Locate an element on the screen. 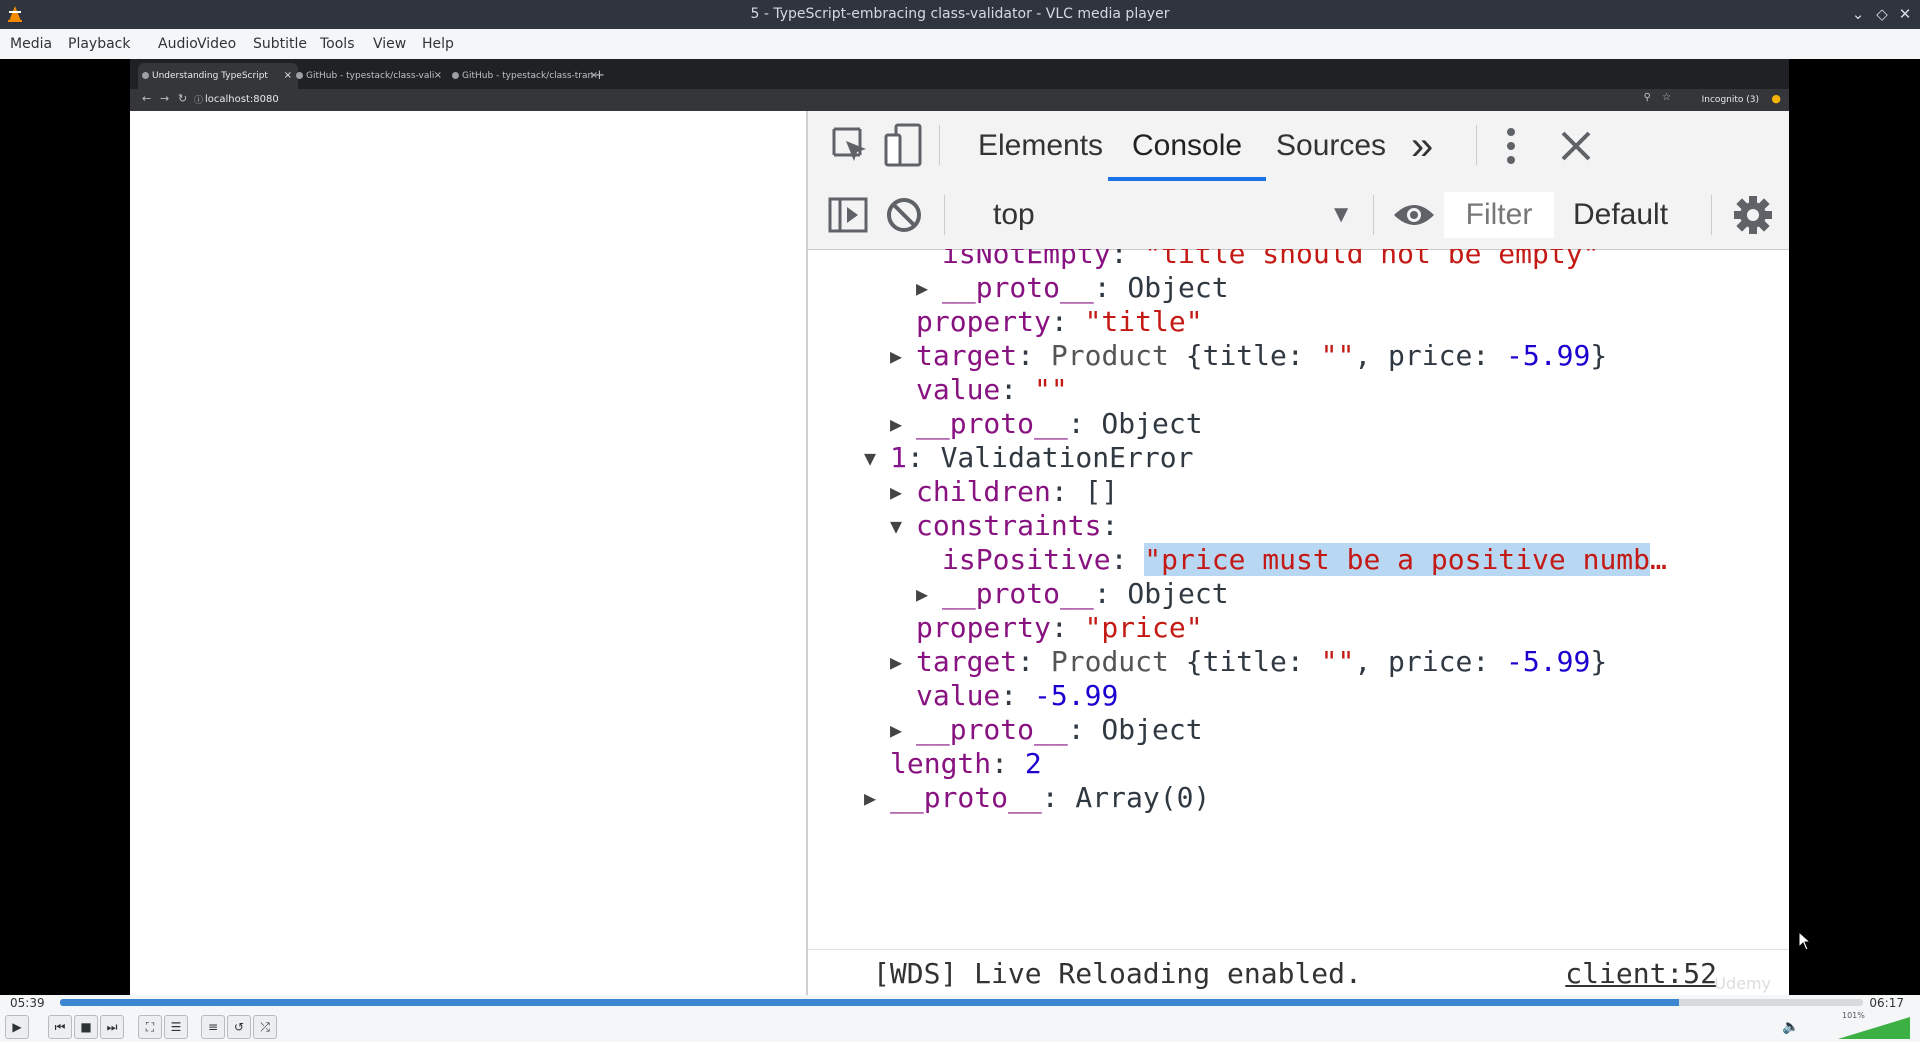 The image size is (1920, 1042). live-expression-eye-icon is located at coordinates (1414, 215).